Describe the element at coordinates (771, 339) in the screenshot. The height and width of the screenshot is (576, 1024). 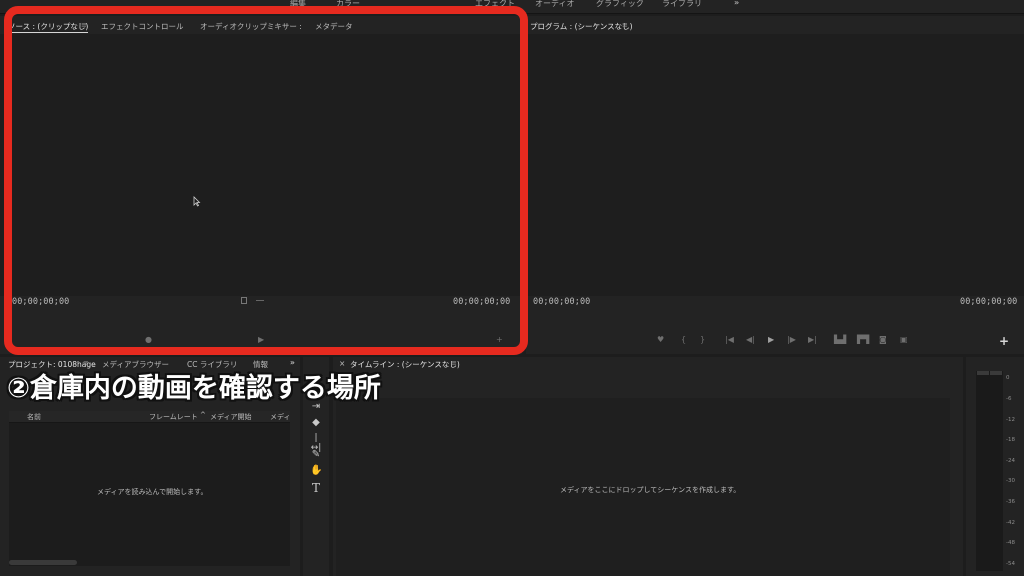
I see `play-icon: ▶` at that location.